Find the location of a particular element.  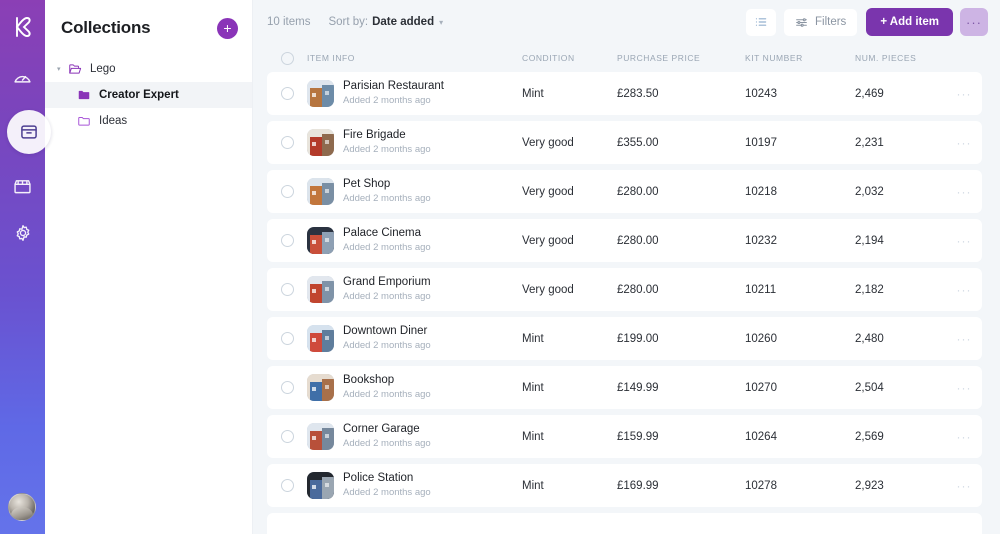

item-text-block: Parisian Restaurant Added 2 months ago is located at coordinates (393, 93).